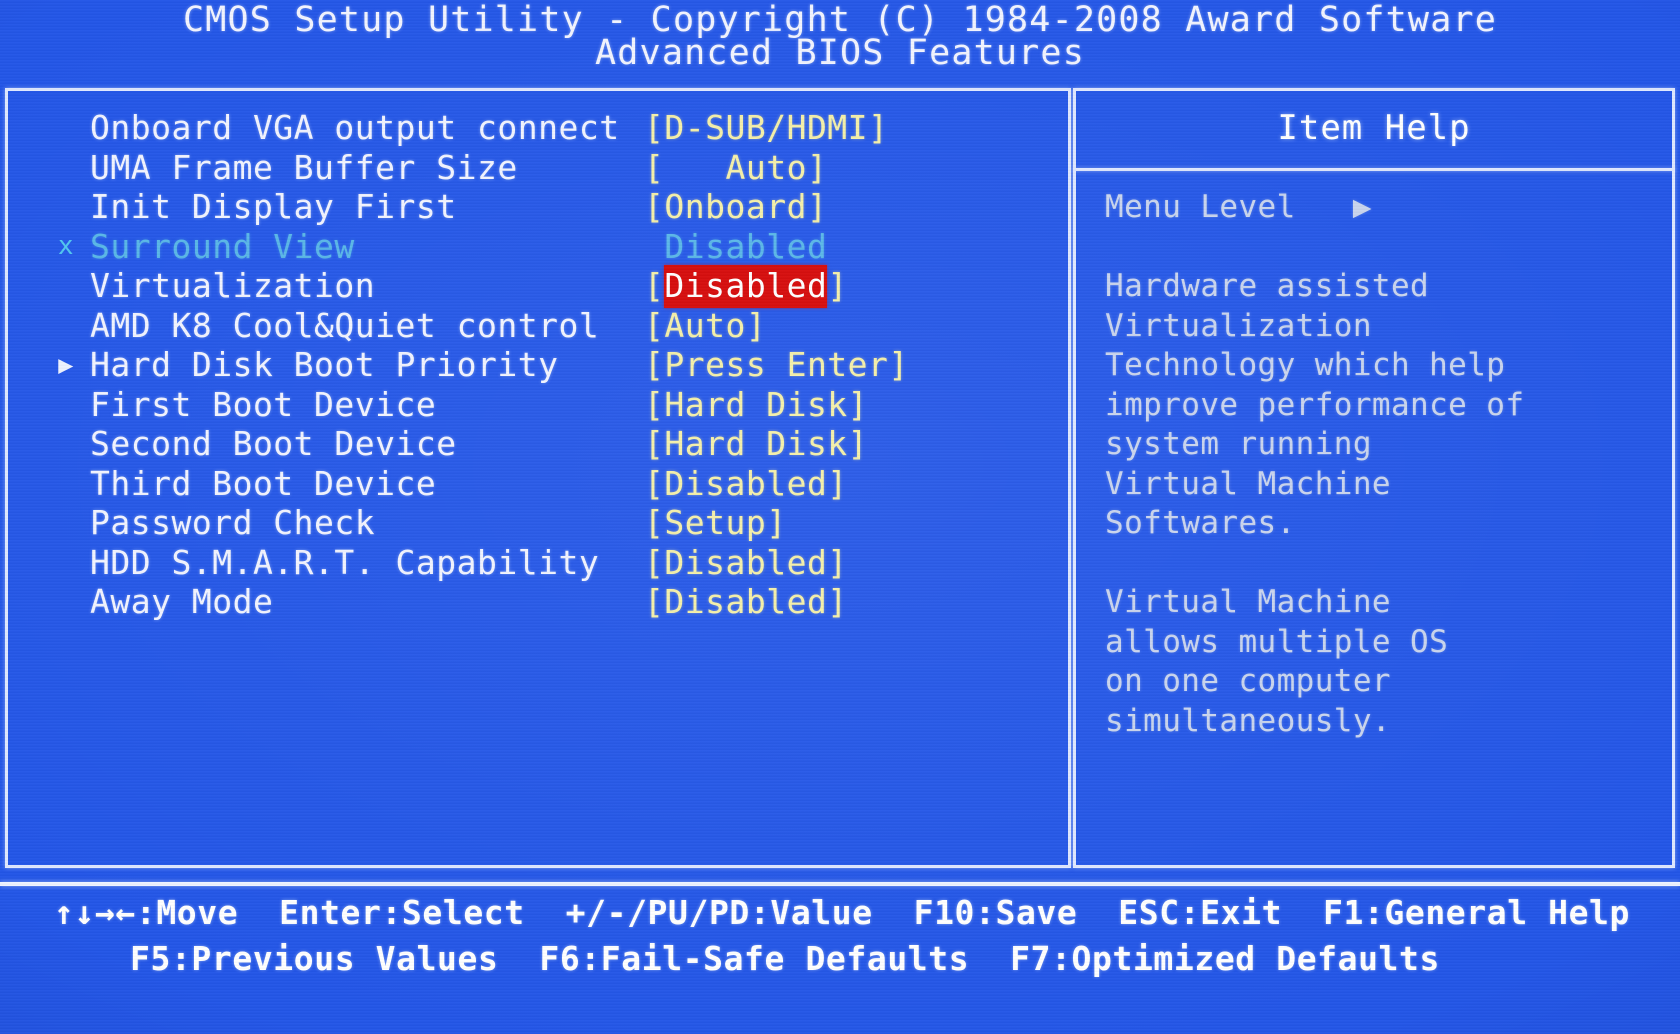 The image size is (1680, 1034). What do you see at coordinates (66, 245) in the screenshot?
I see `disabled-marker-icon: x` at bounding box center [66, 245].